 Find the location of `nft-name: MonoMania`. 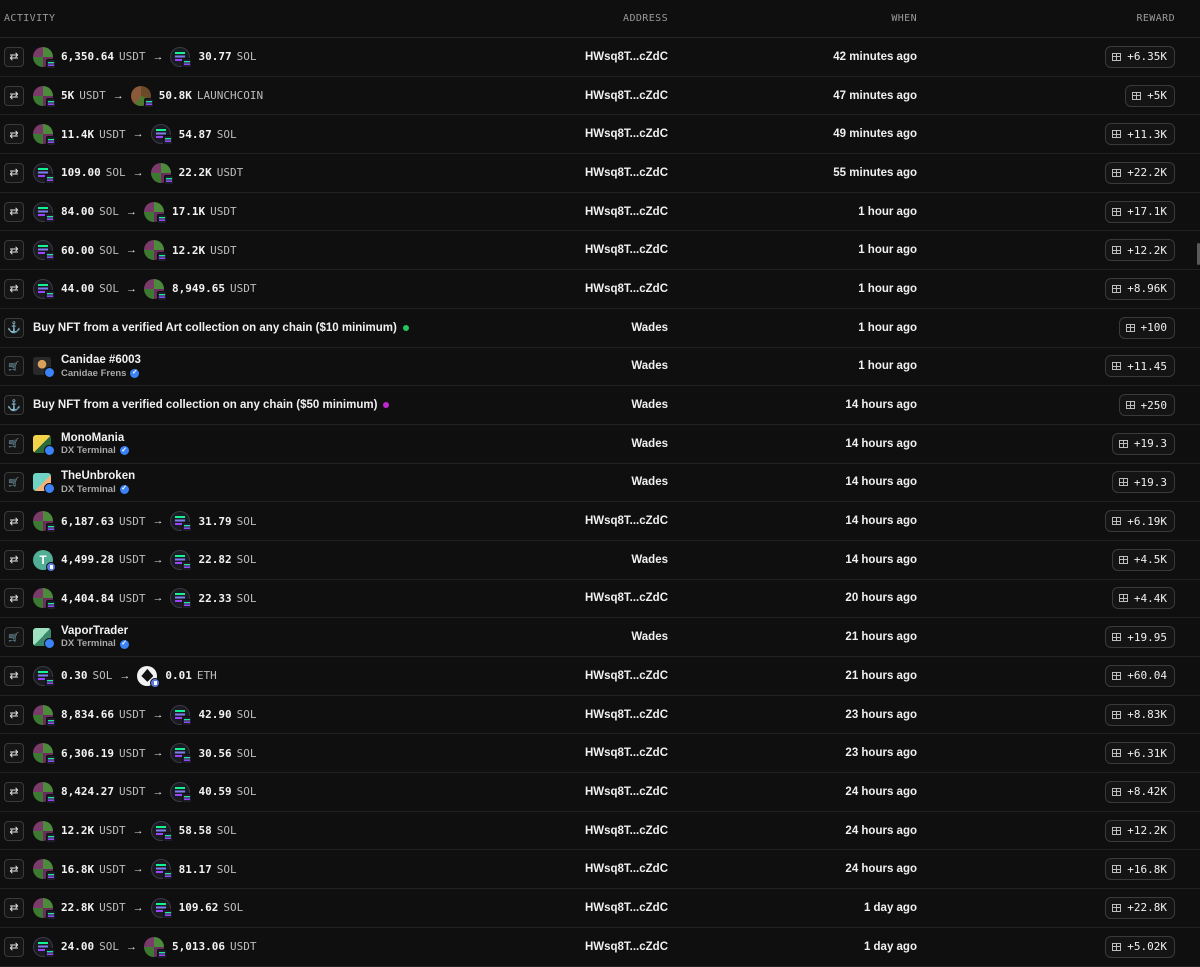

nft-name: MonoMania is located at coordinates (95, 438).